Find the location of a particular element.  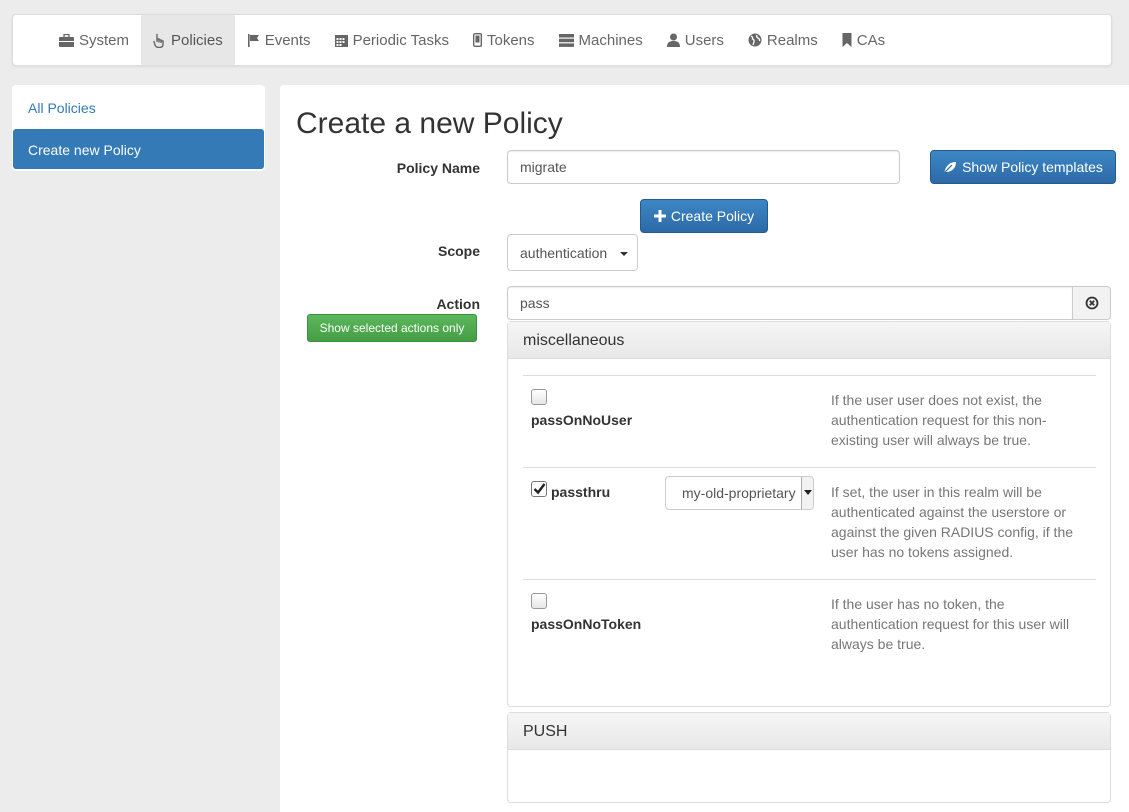

push-group-header: PUSH is located at coordinates (809, 731).